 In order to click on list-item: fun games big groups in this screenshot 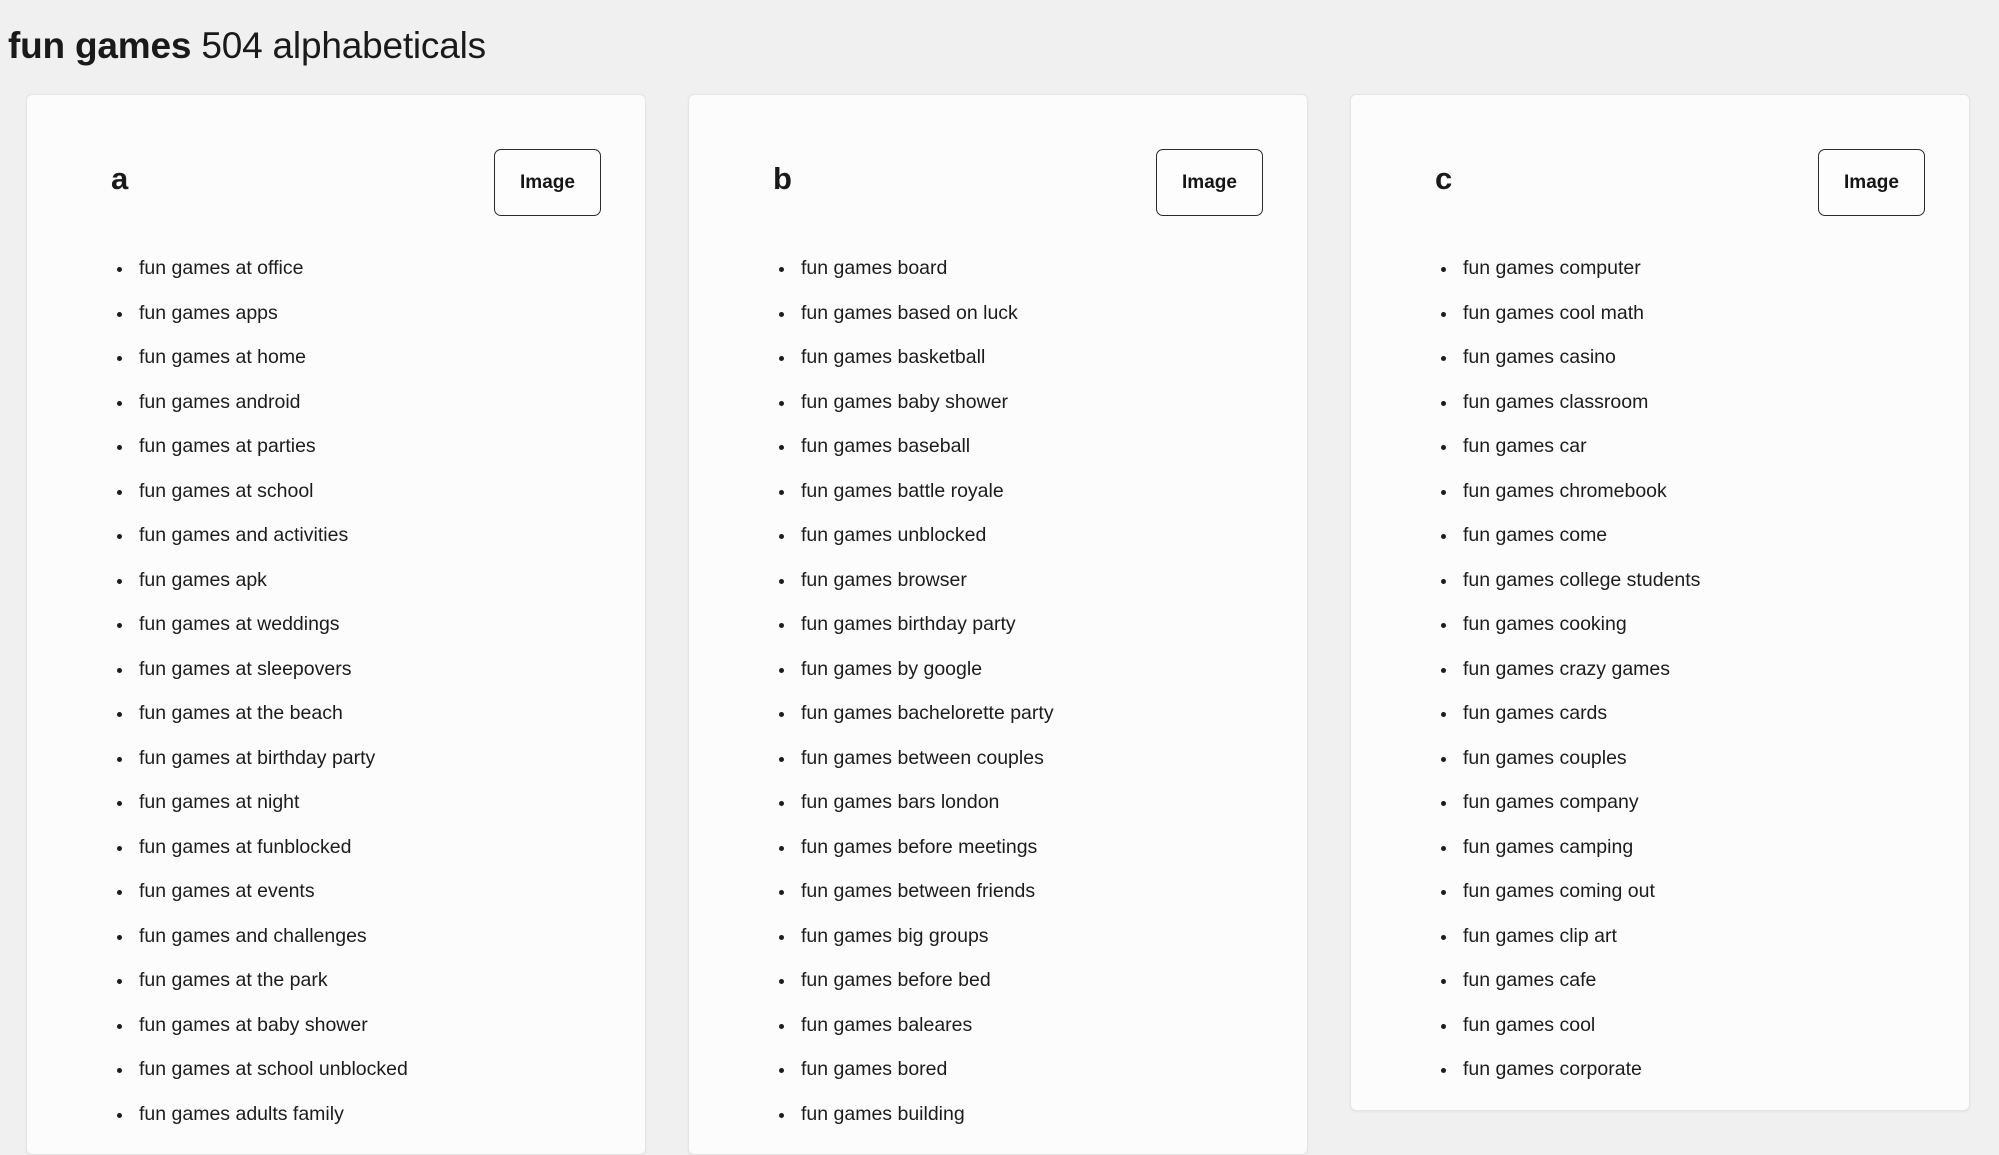, I will do `click(1029, 936)`.